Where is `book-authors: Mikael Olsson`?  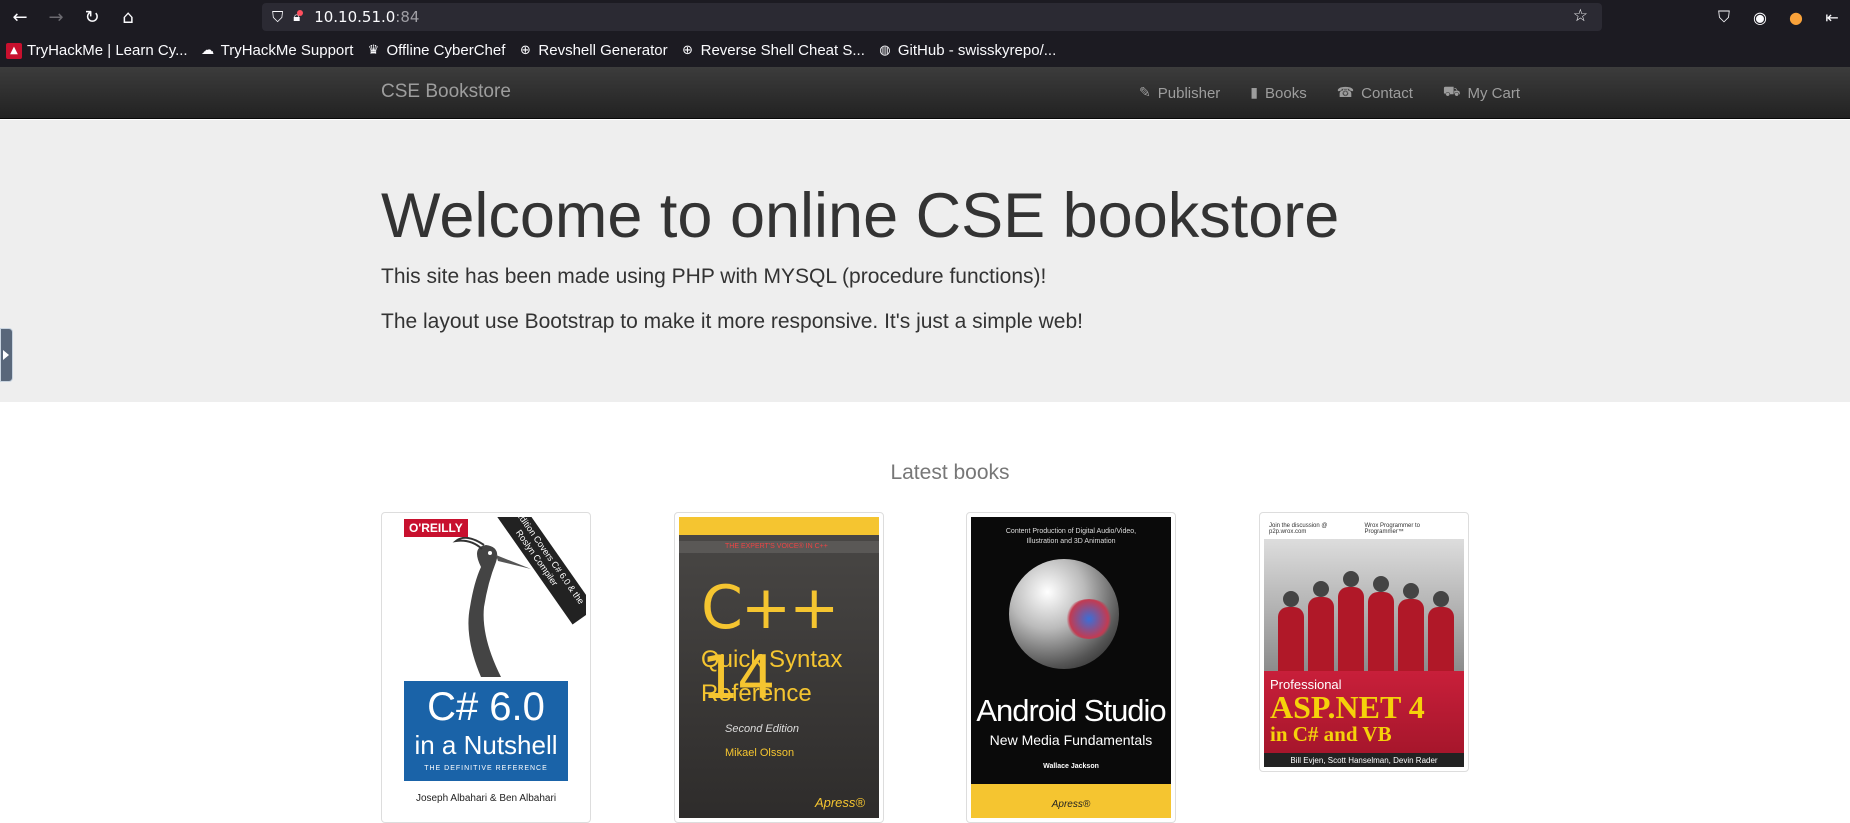
book-authors: Mikael Olsson is located at coordinates (760, 753).